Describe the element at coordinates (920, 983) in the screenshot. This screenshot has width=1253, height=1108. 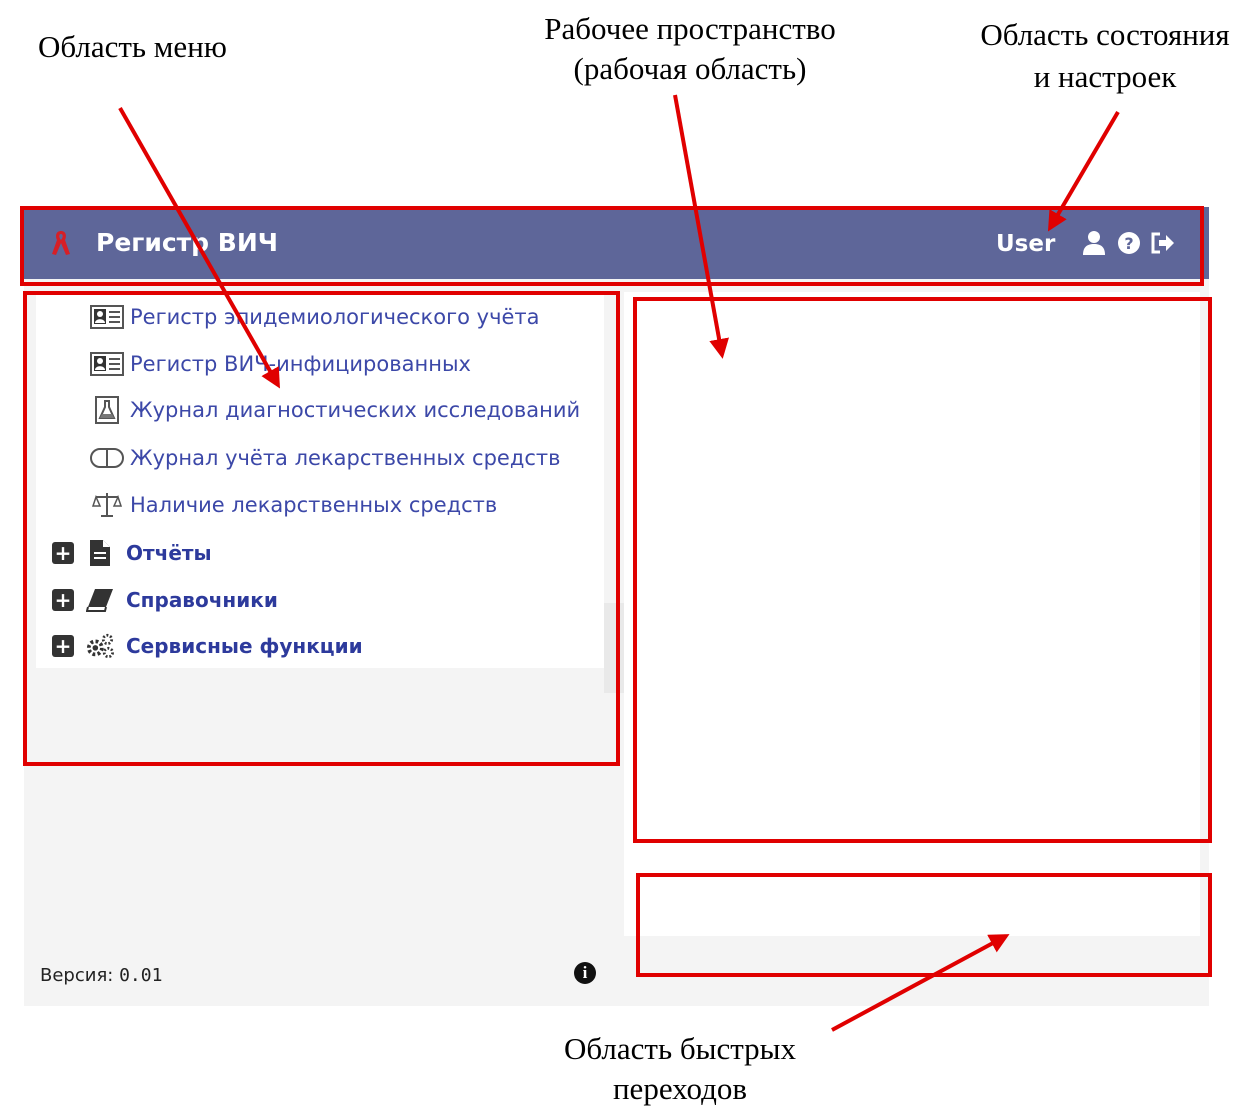
I see `quick-links-arrow` at that location.